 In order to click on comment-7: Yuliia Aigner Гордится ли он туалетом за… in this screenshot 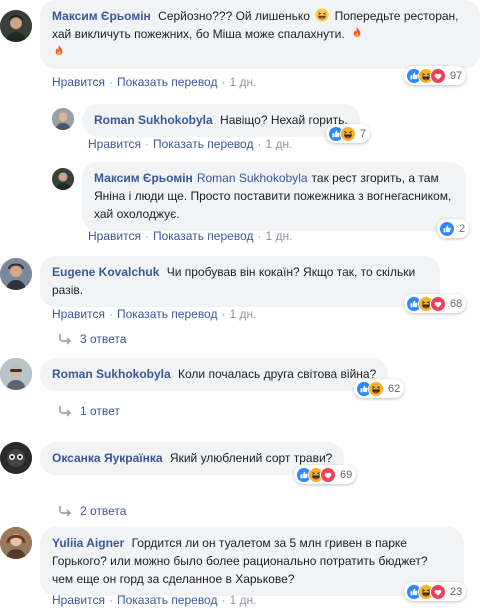, I will do `click(232, 561)`.